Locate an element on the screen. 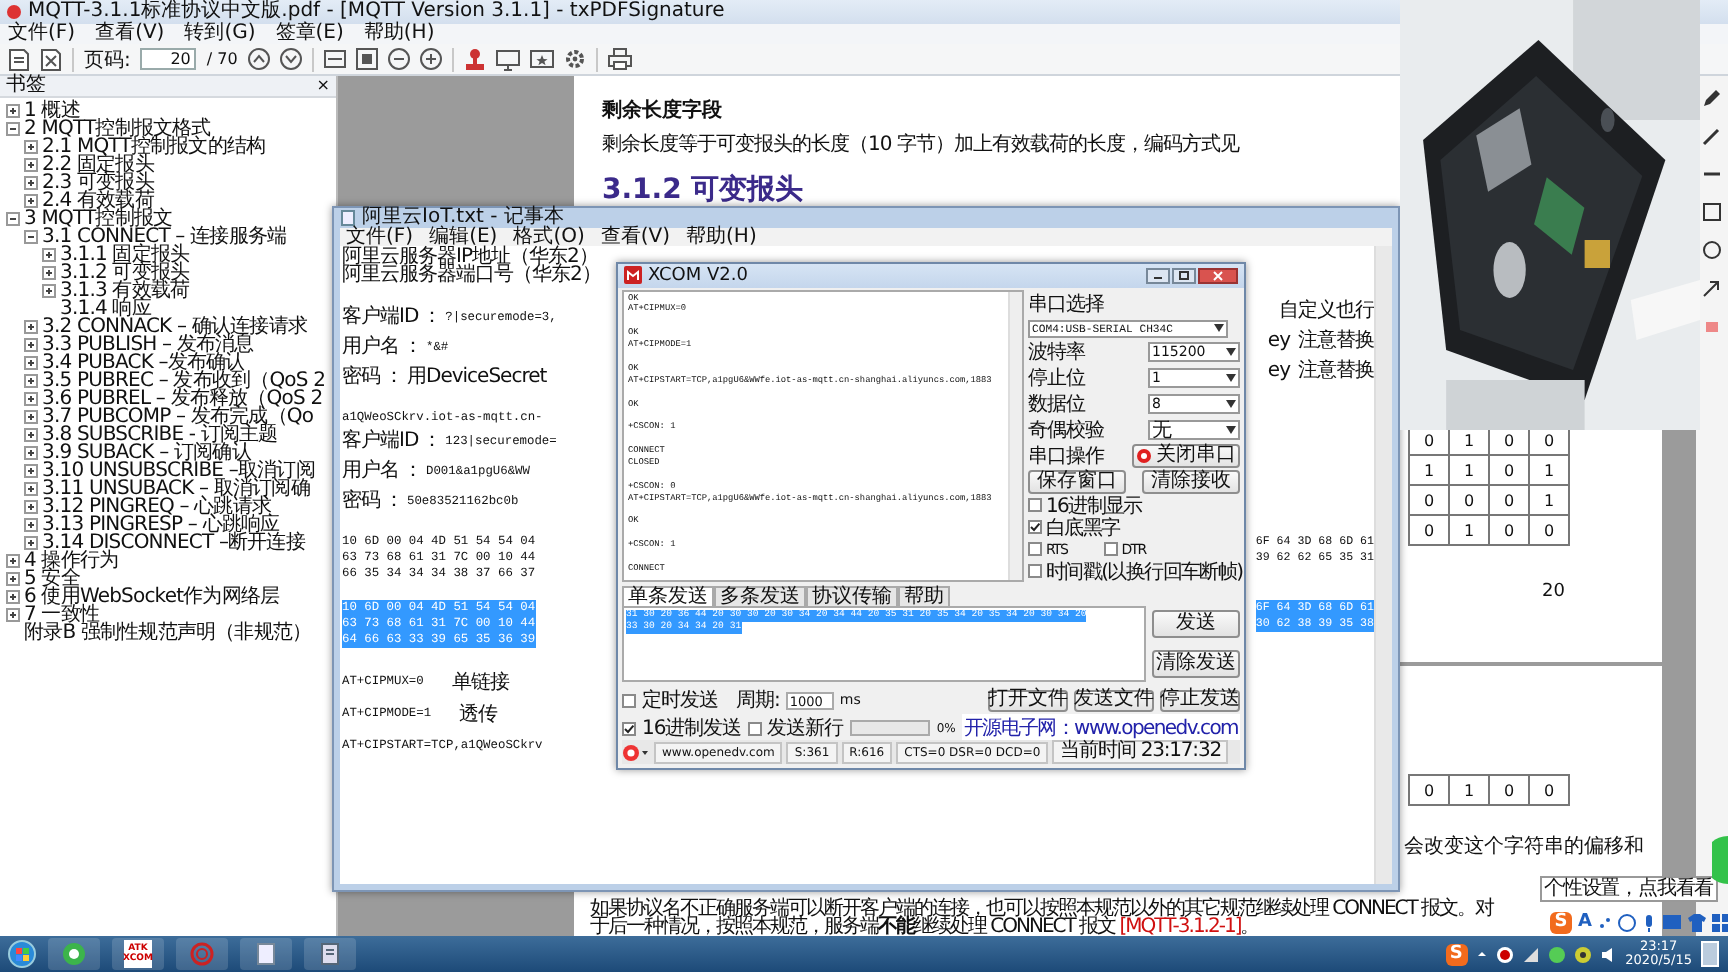  bookmark-item: 2 MQTT控制报文格式 is located at coordinates (117, 129).